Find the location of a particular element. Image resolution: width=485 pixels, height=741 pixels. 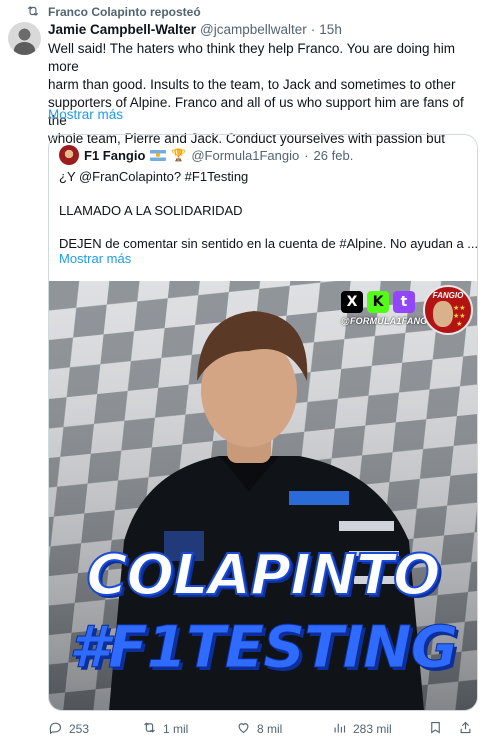

heart-icon is located at coordinates (243, 729).